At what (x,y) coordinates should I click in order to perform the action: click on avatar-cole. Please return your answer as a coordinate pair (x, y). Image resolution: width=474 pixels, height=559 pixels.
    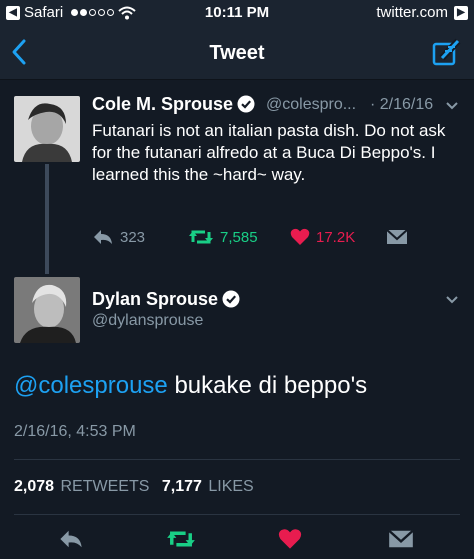
    Looking at the image, I should click on (47, 129).